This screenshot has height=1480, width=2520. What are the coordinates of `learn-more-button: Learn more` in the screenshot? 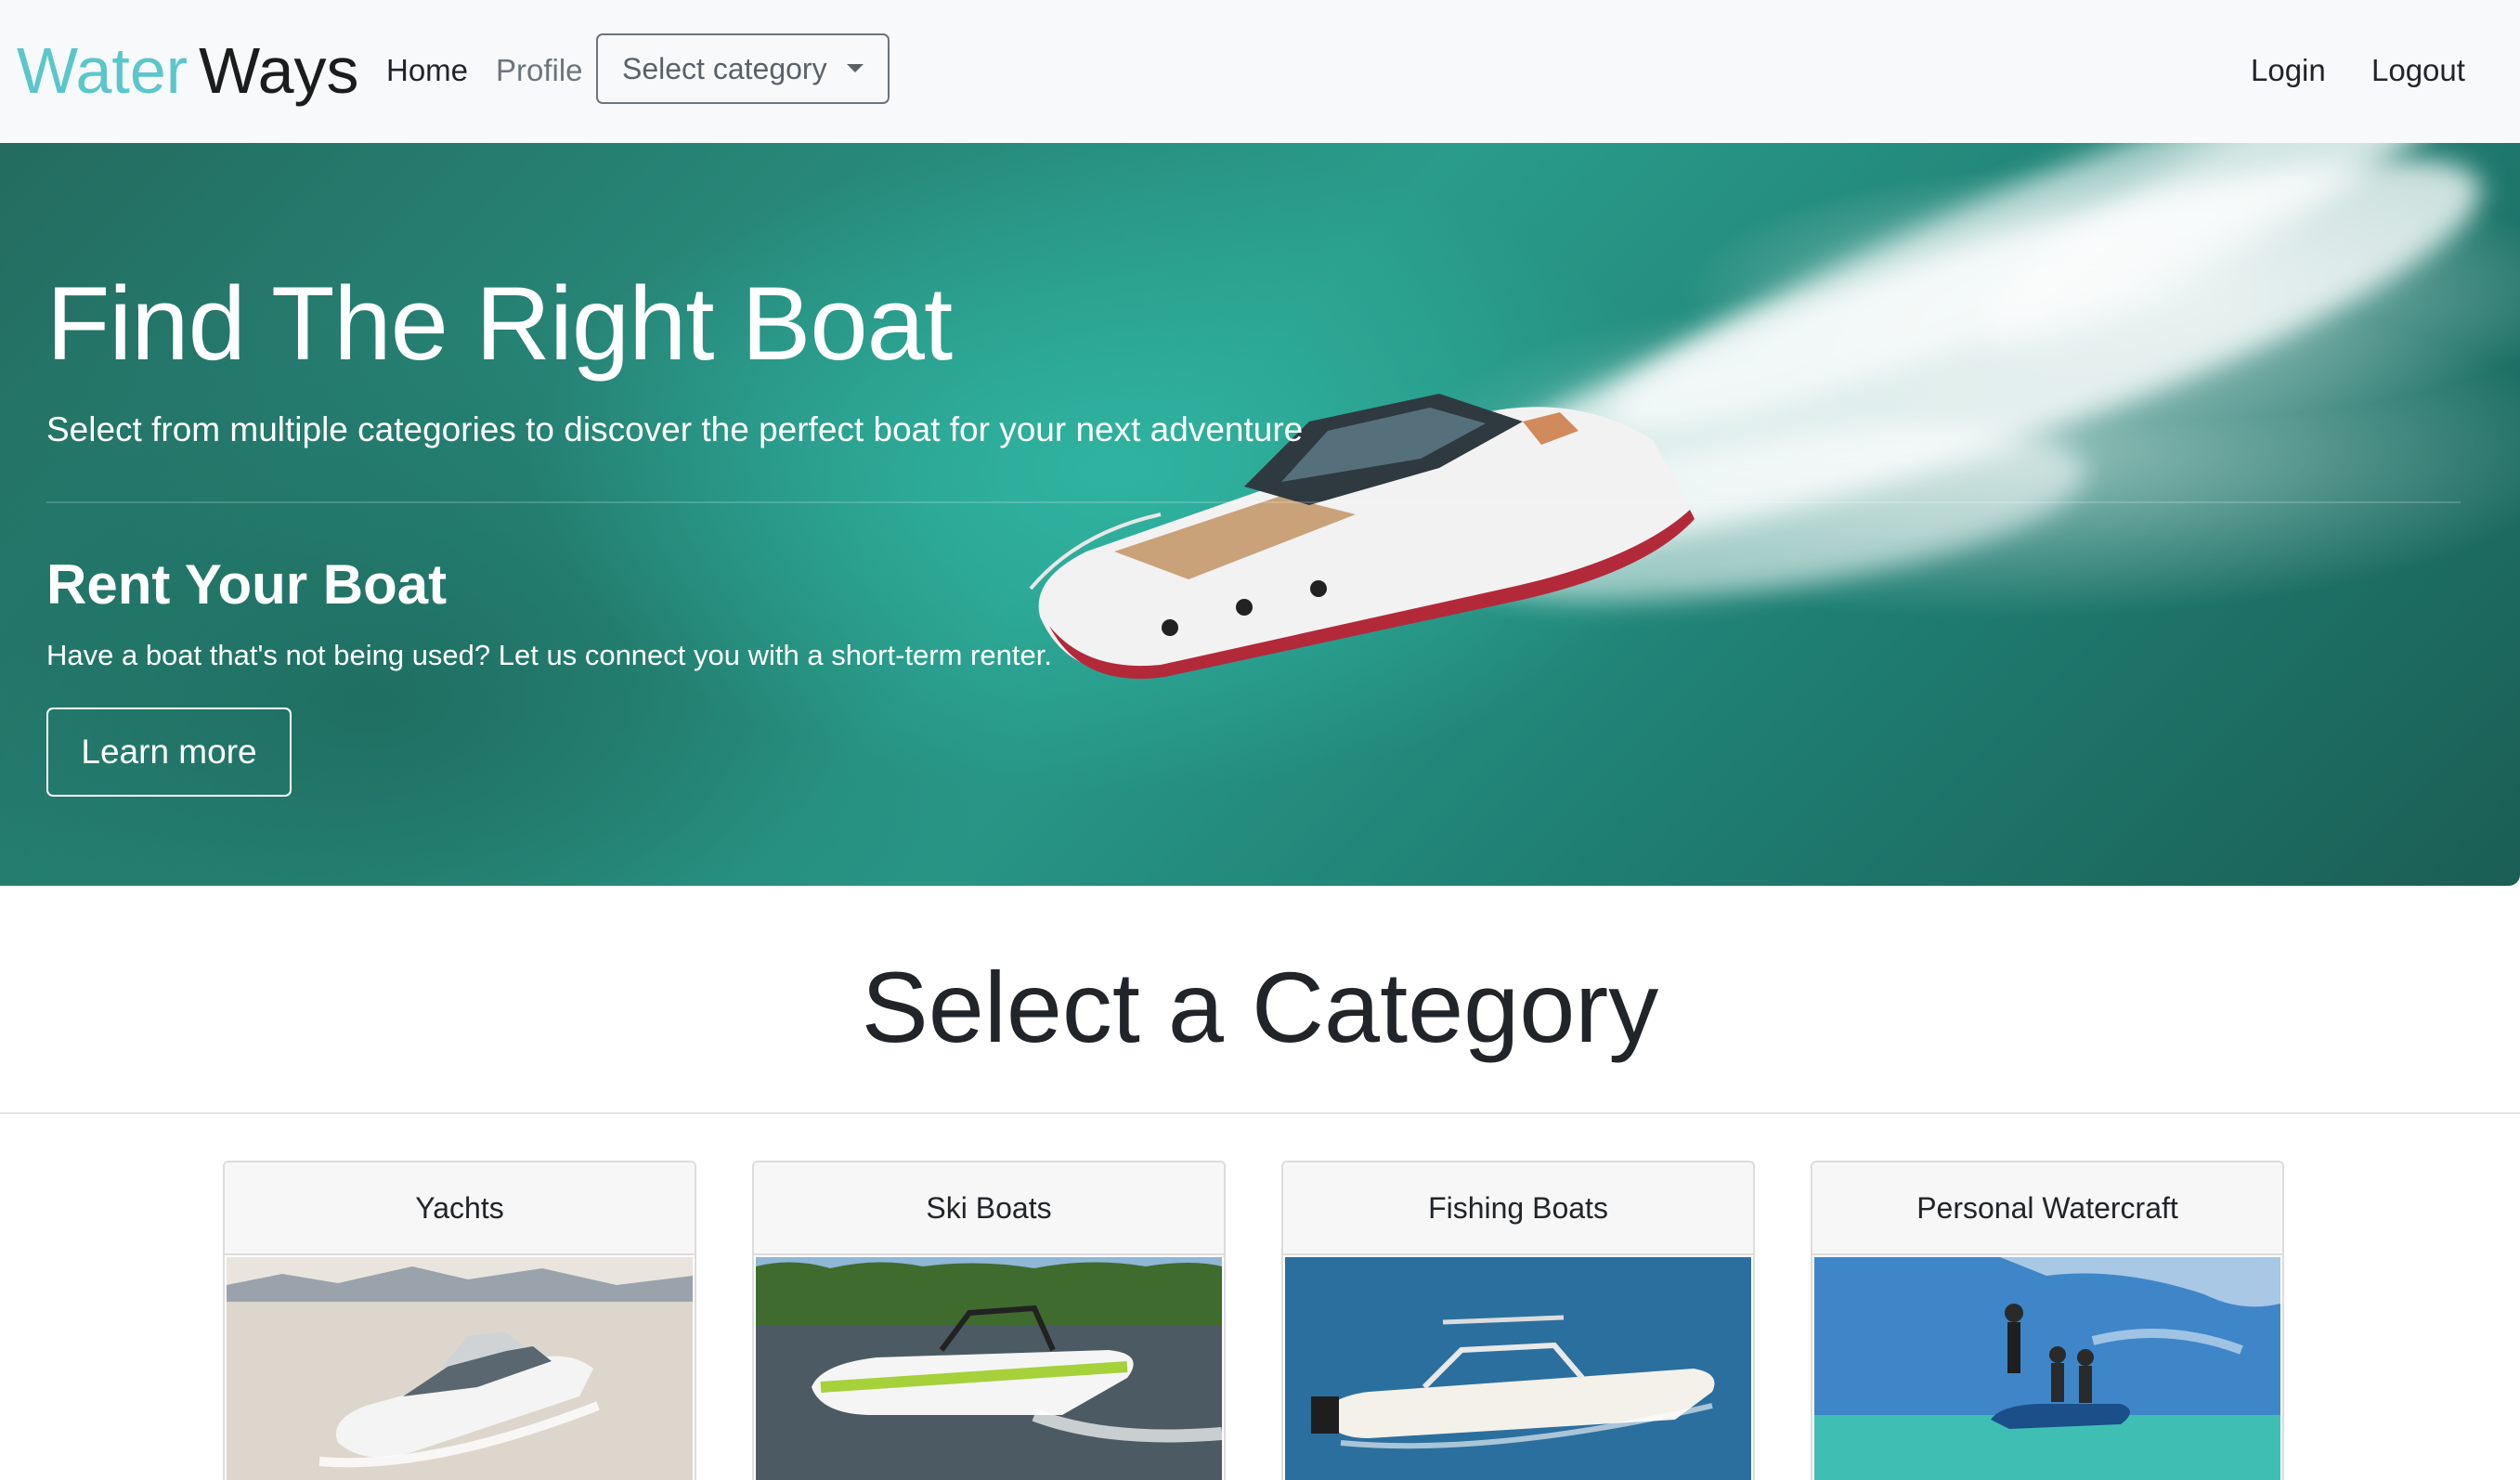 It's located at (169, 752).